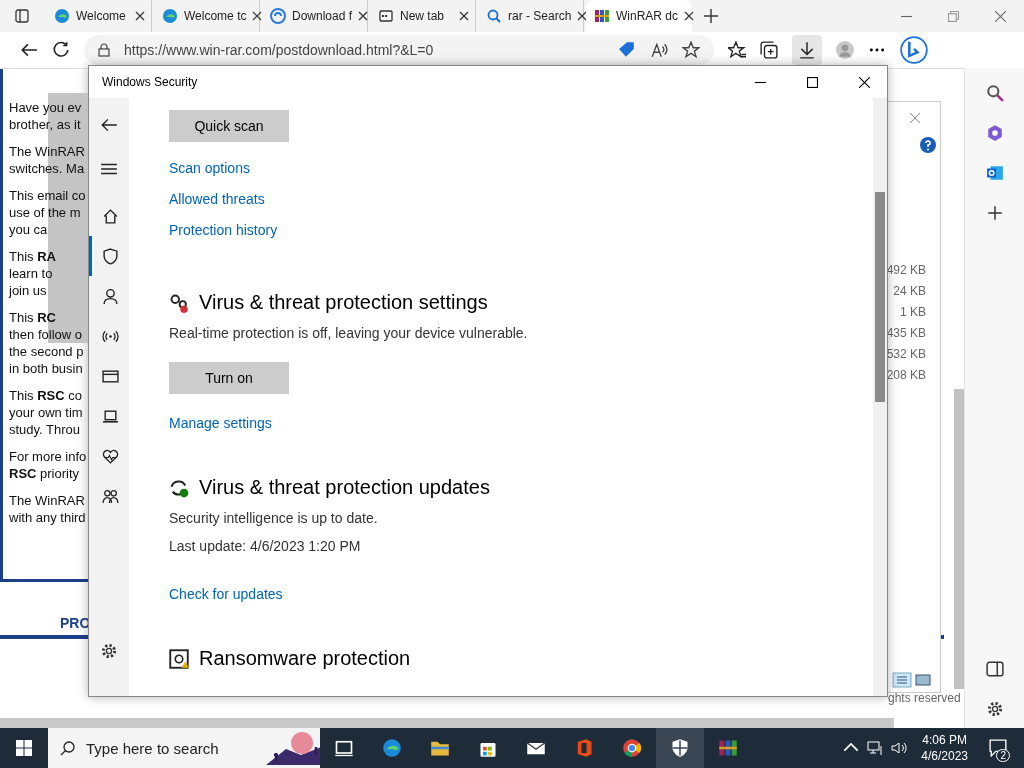 This screenshot has width=1024, height=768. I want to click on file-size: 532 KB, so click(906, 354).